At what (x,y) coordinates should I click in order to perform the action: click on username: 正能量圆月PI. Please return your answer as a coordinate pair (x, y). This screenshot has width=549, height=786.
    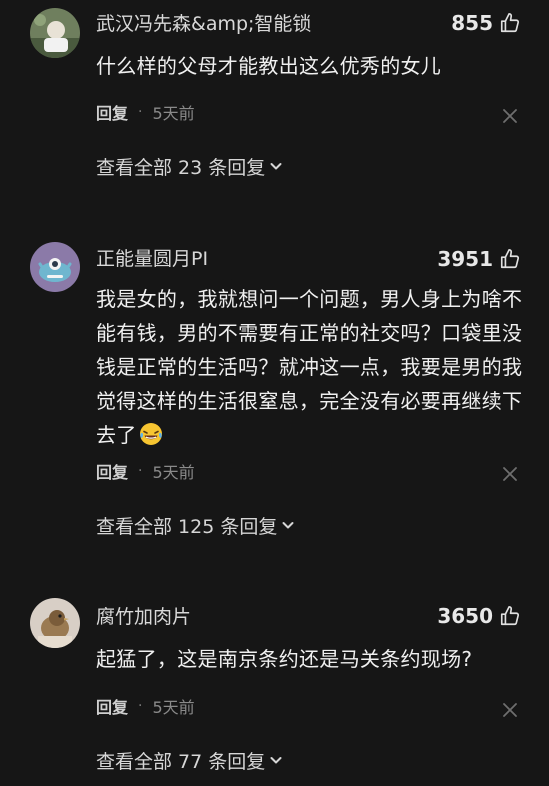
    Looking at the image, I should click on (152, 259).